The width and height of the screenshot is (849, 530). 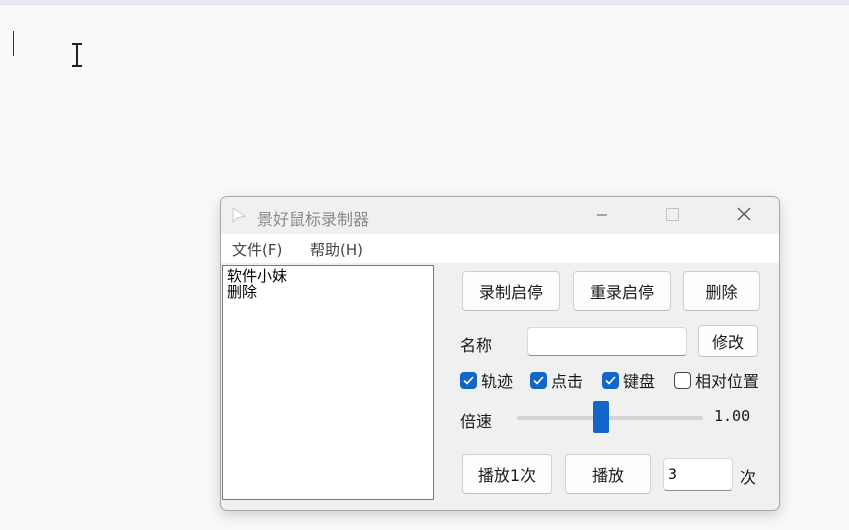 I want to click on minimize-icon, so click(x=602, y=216).